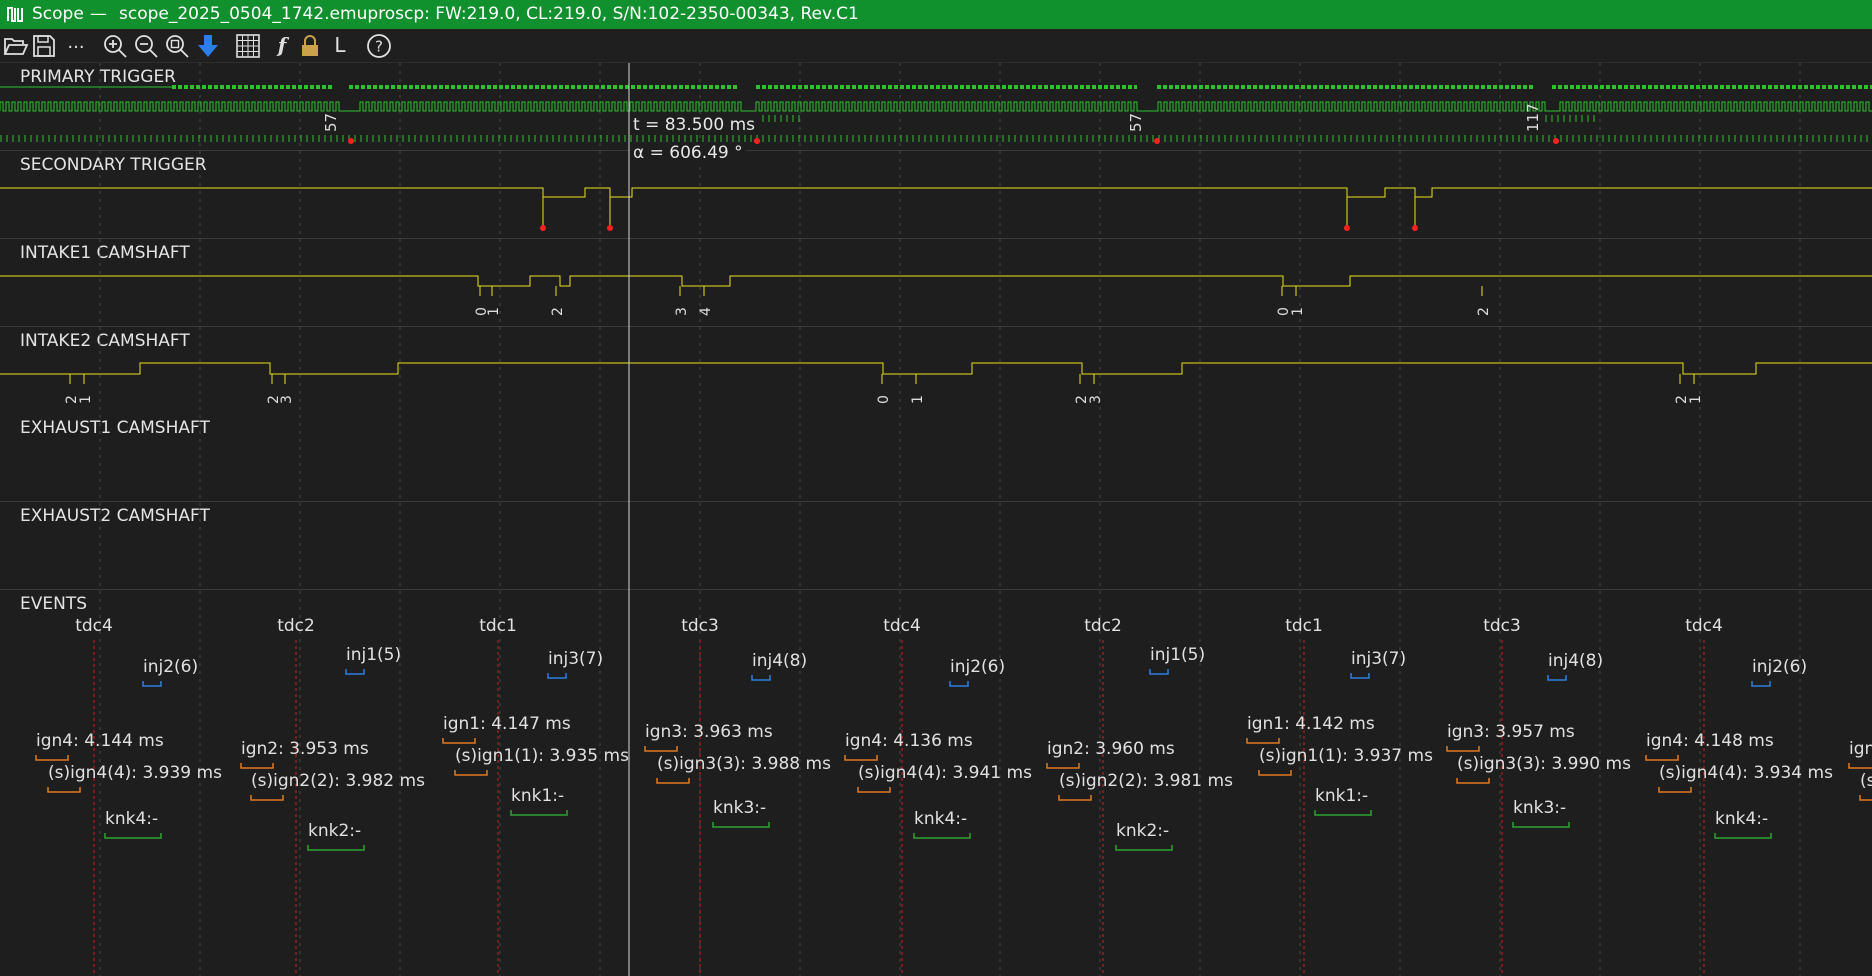 The height and width of the screenshot is (976, 1872). Describe the element at coordinates (936, 546) in the screenshot. I see `channel-exhaust2-camshaft: EXHAUST2 CAMSHAFT` at that location.